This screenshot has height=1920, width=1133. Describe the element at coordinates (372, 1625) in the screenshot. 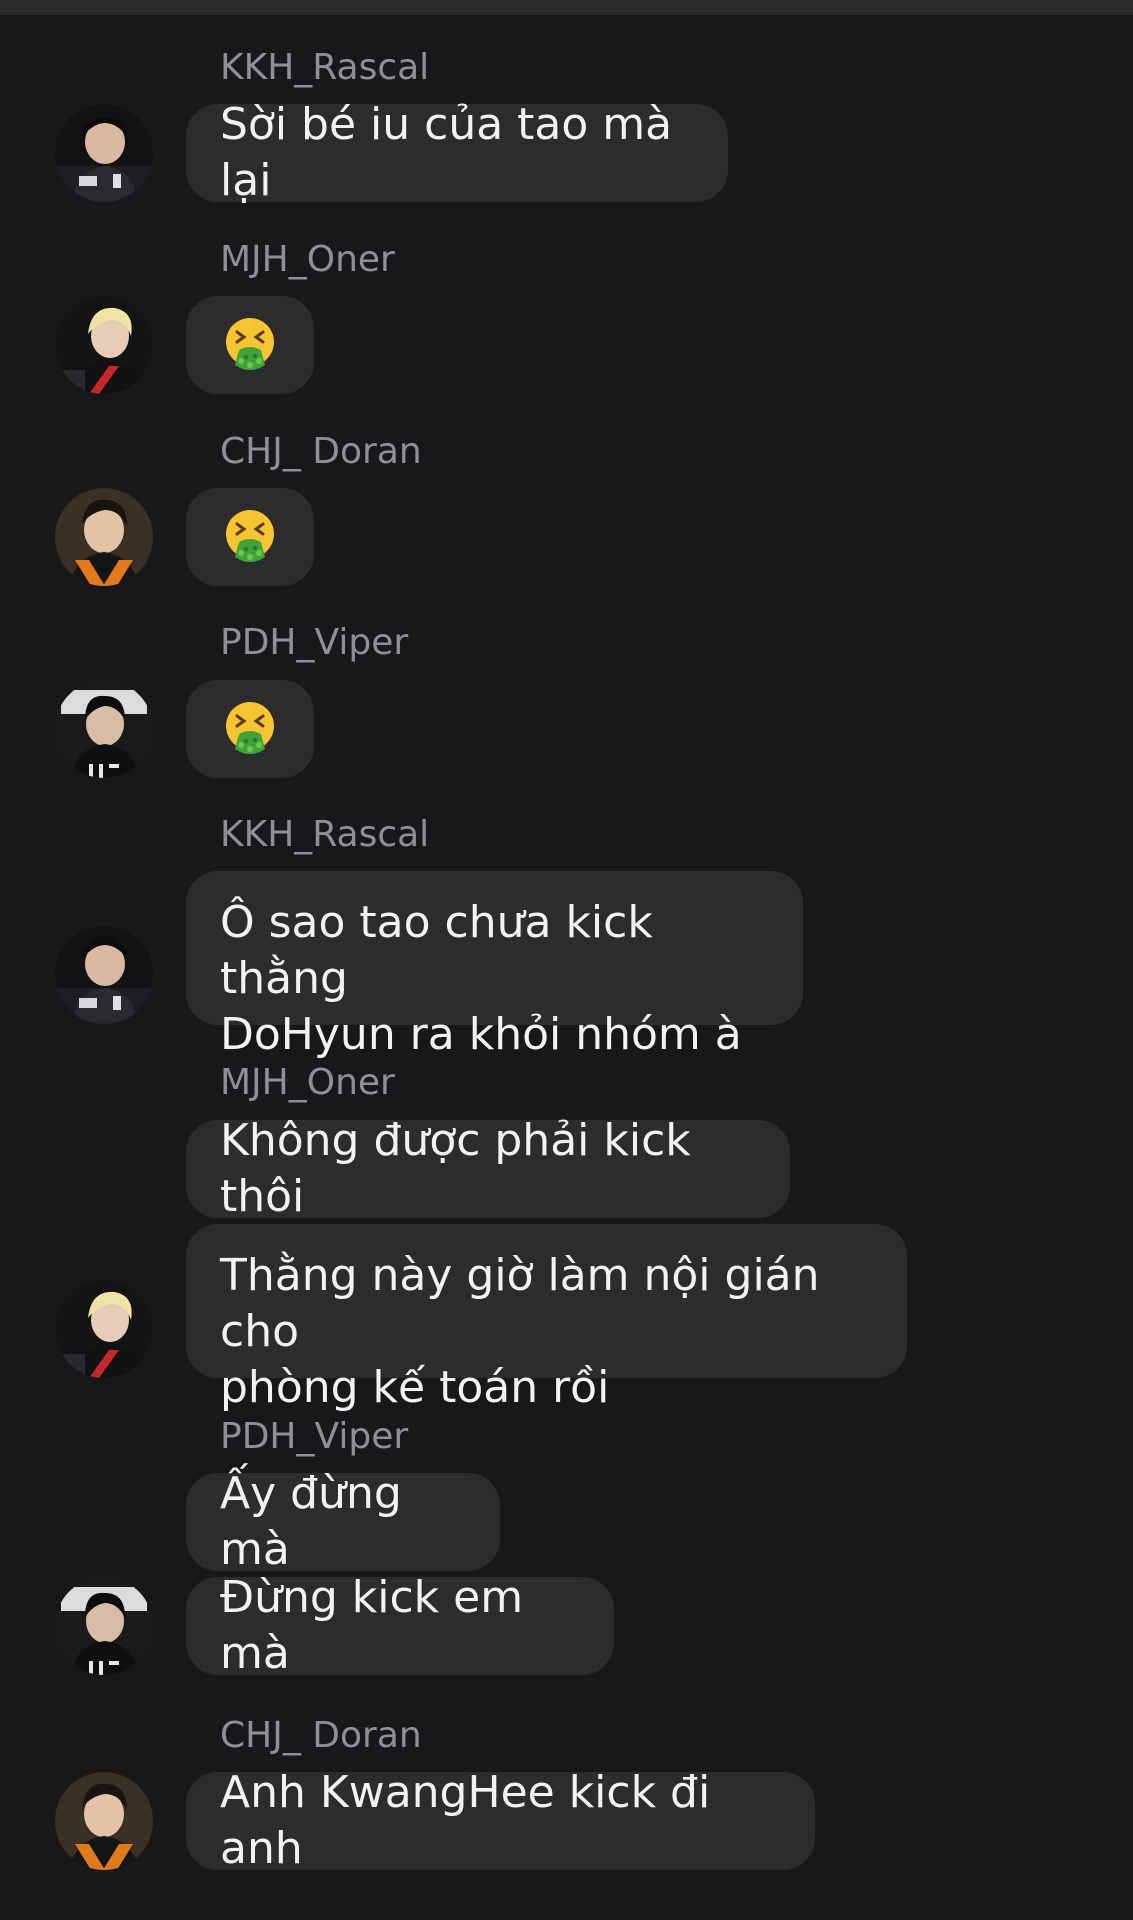

I see `message-text: Đừng kick em mà` at that location.